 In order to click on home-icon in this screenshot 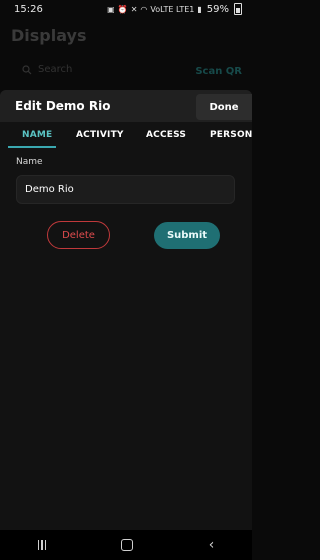, I will do `click(127, 545)`.